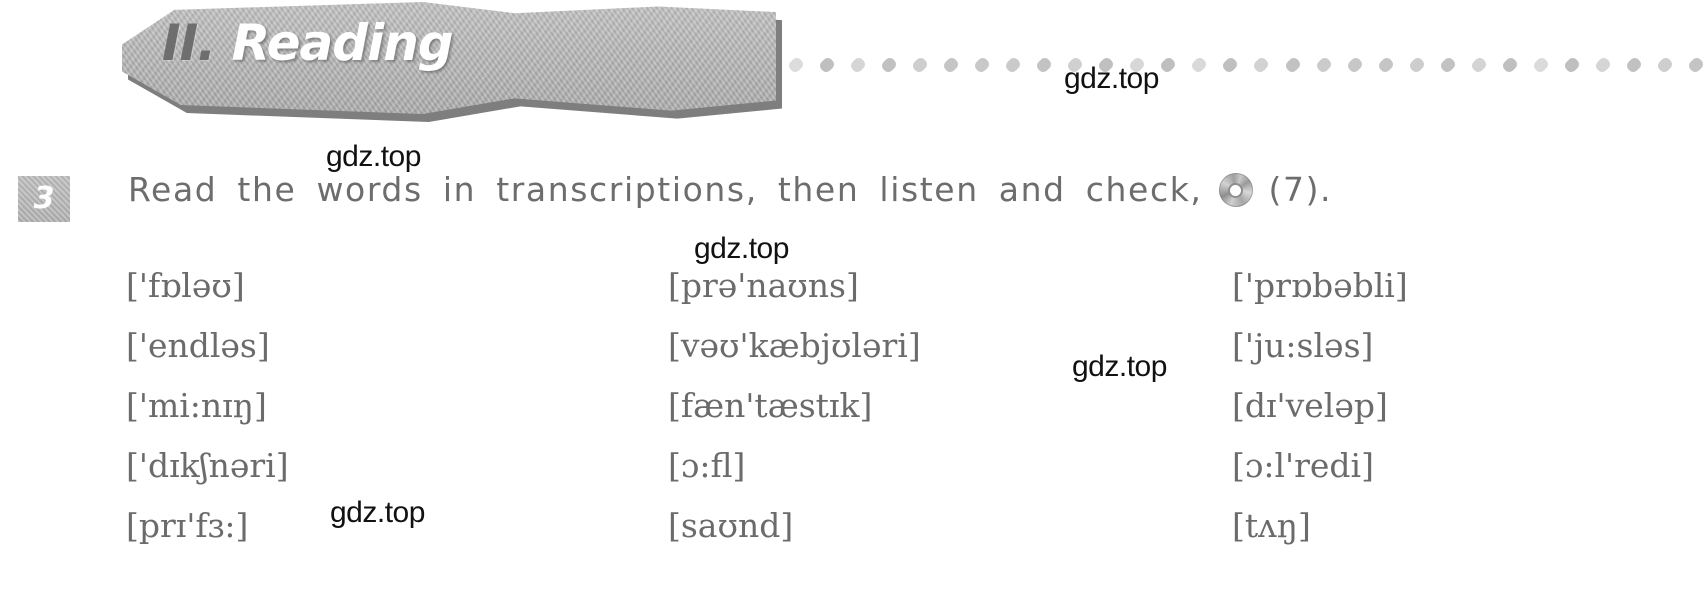 Image resolution: width=1707 pixels, height=615 pixels. Describe the element at coordinates (1303, 345) in the screenshot. I see `transcription-item: ['ju:sləs]` at that location.